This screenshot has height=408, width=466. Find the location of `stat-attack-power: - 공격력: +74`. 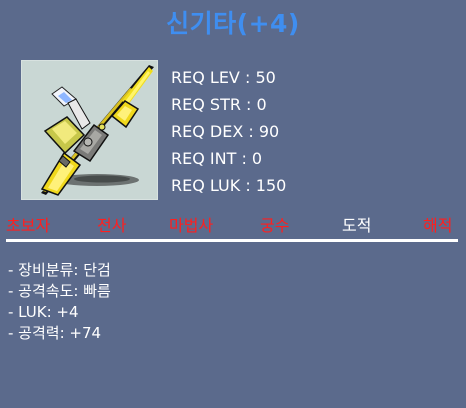

stat-attack-power: - 공격력: +74 is located at coordinates (55, 333).